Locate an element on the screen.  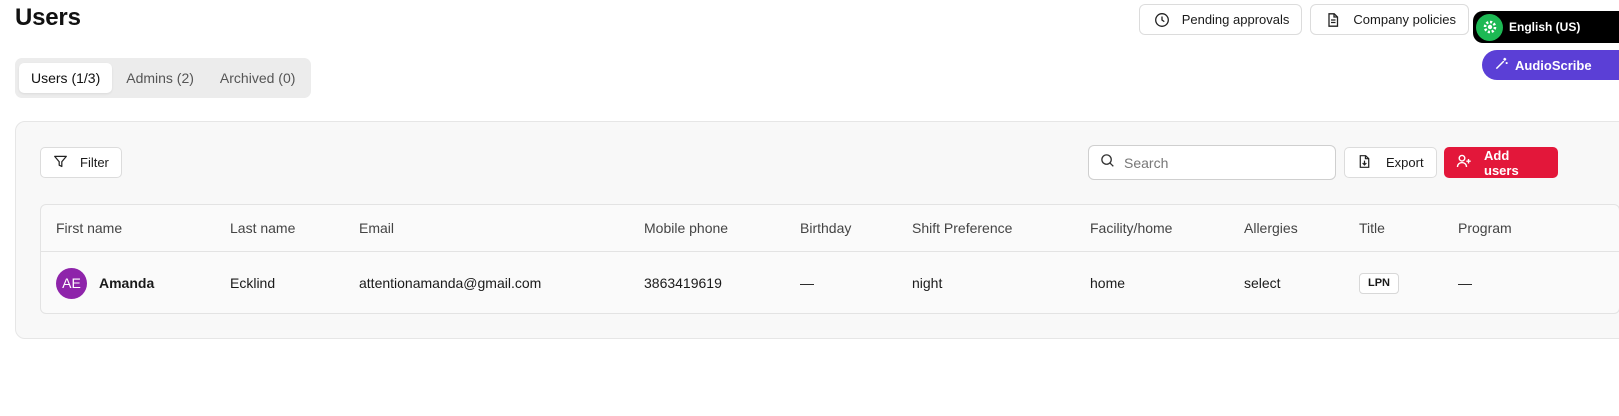
company-policies-label: Company policies is located at coordinates (1404, 19).